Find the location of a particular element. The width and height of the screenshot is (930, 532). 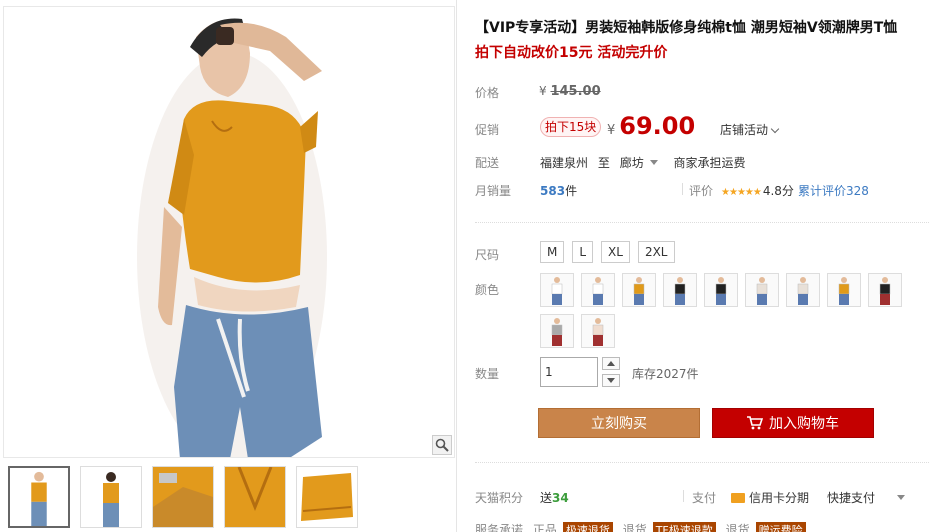

service-item-1: 正品 is located at coordinates (544, 527).